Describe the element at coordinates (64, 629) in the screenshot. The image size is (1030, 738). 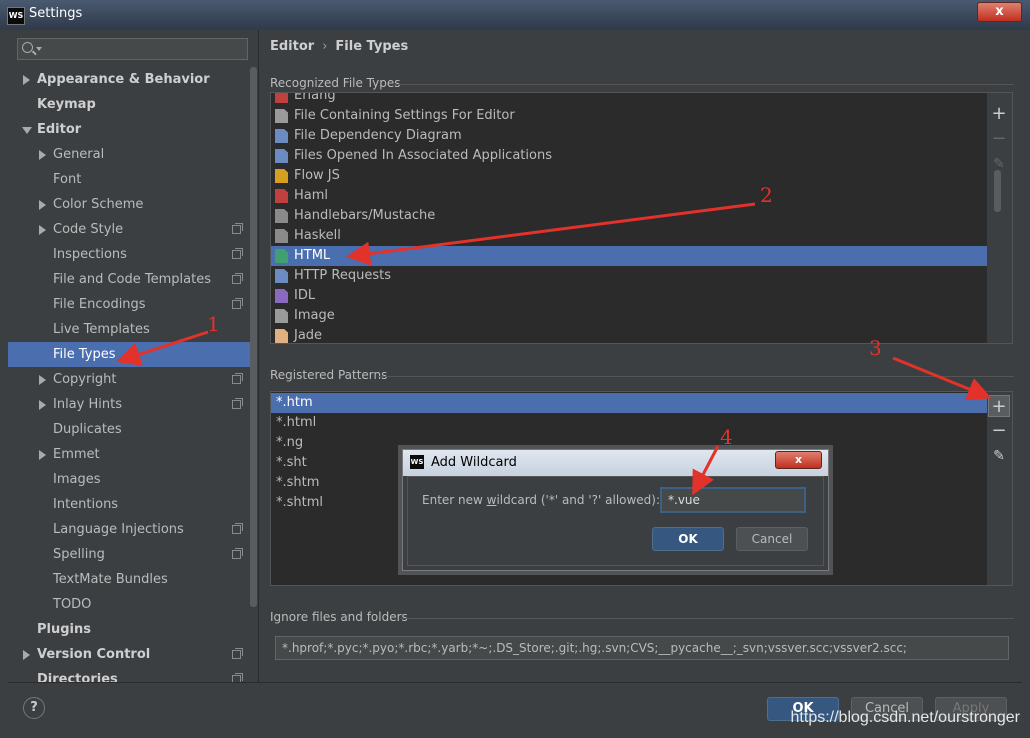
I see `sidebar-item-label: Plugins` at that location.